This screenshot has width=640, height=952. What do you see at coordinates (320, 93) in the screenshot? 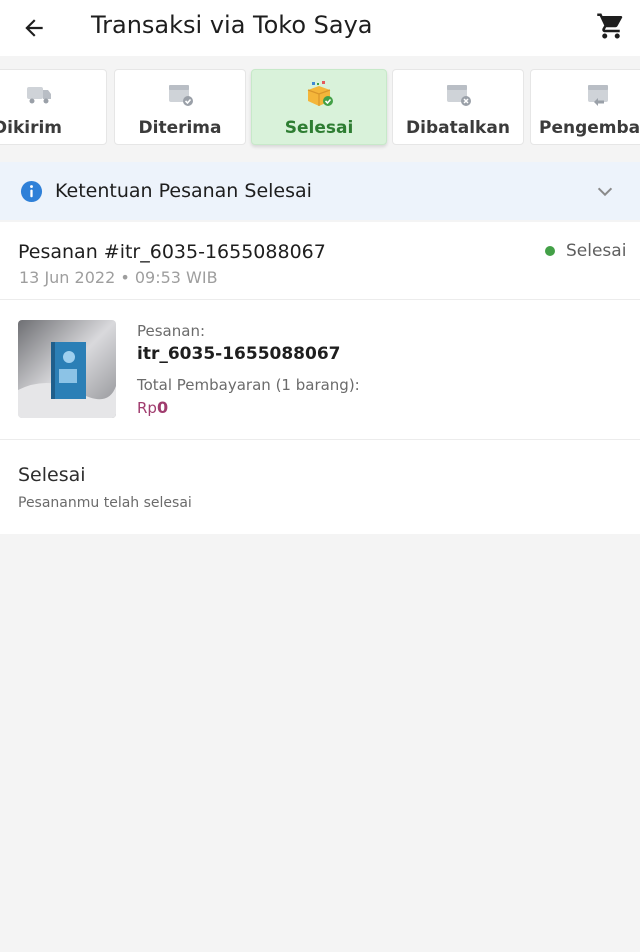
I see `box-check-icon` at bounding box center [320, 93].